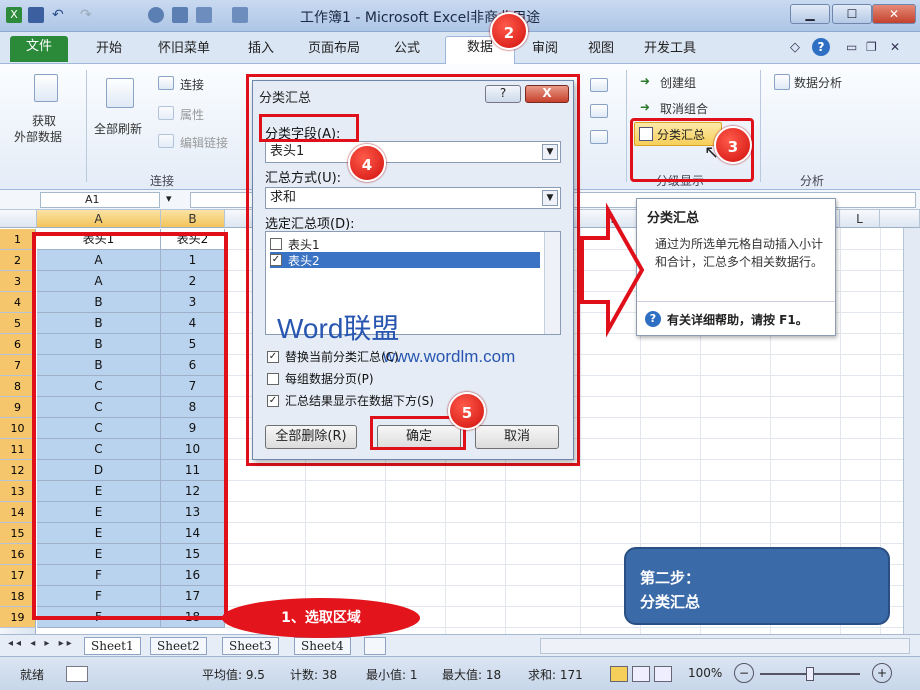 This screenshot has width=920, height=690. Describe the element at coordinates (547, 94) in the screenshot. I see `dialog-close-button: X` at that location.